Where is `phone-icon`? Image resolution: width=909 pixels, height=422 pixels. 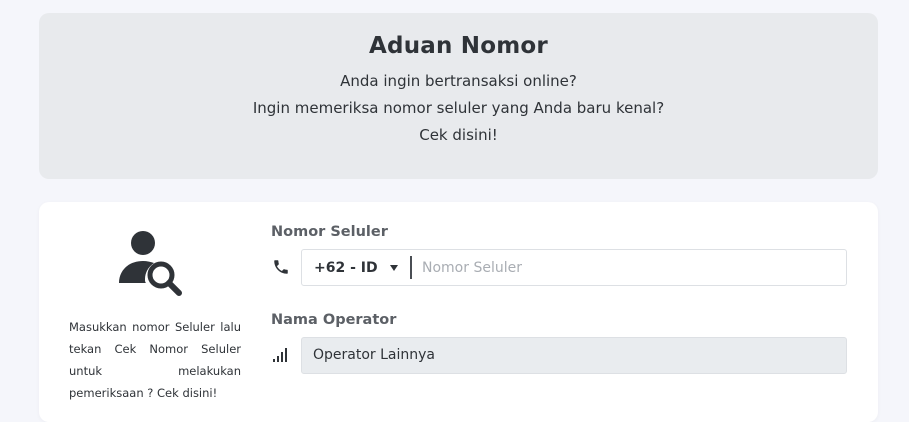
phone-icon is located at coordinates (281, 267).